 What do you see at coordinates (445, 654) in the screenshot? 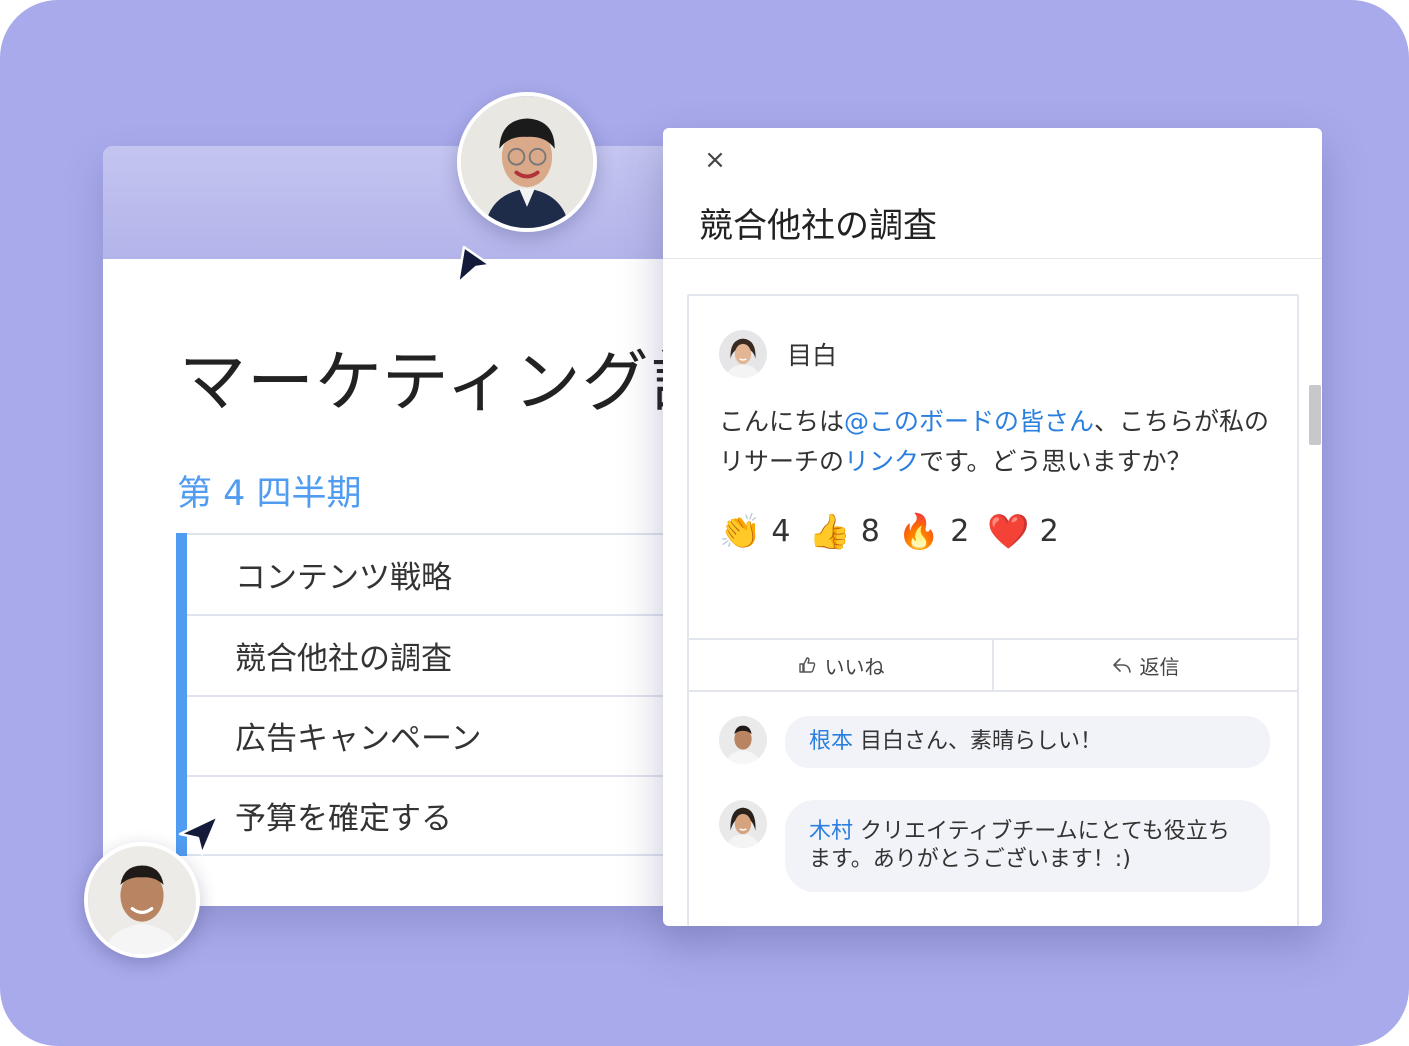
I see `board-item: 競合他社の調査` at bounding box center [445, 654].